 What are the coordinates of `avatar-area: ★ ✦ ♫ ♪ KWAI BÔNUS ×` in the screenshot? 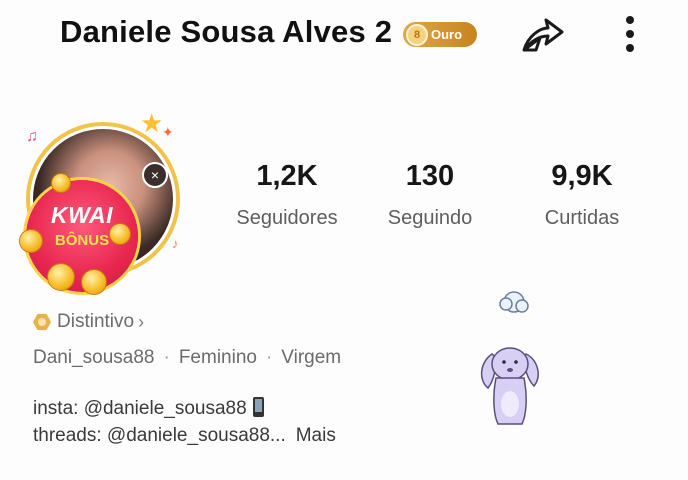 It's located at (109, 203).